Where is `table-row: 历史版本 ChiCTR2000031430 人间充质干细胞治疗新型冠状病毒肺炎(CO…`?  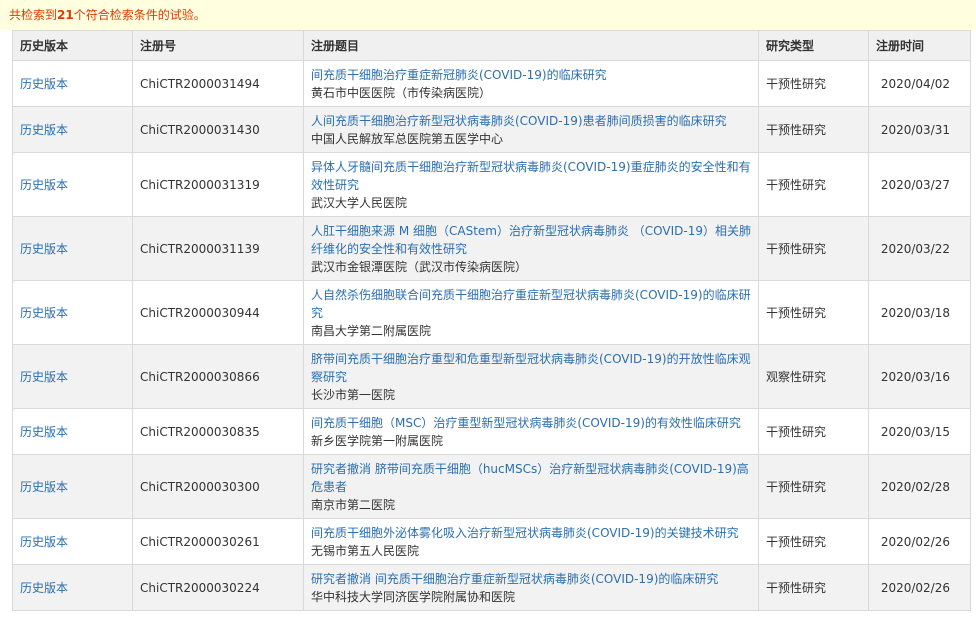
table-row: 历史版本 ChiCTR2000031430 人间充质干细胞治疗新型冠状病毒肺炎(CO… is located at coordinates (491, 129).